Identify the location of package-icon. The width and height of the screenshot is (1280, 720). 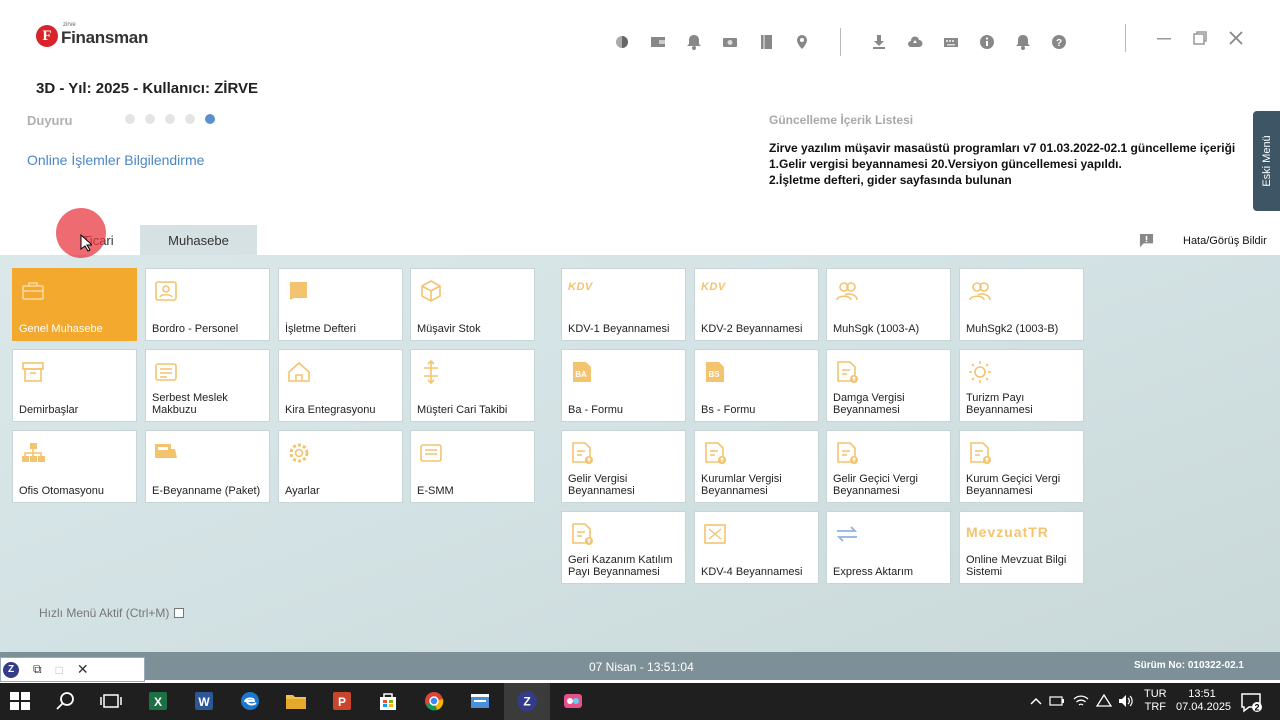
(166, 453).